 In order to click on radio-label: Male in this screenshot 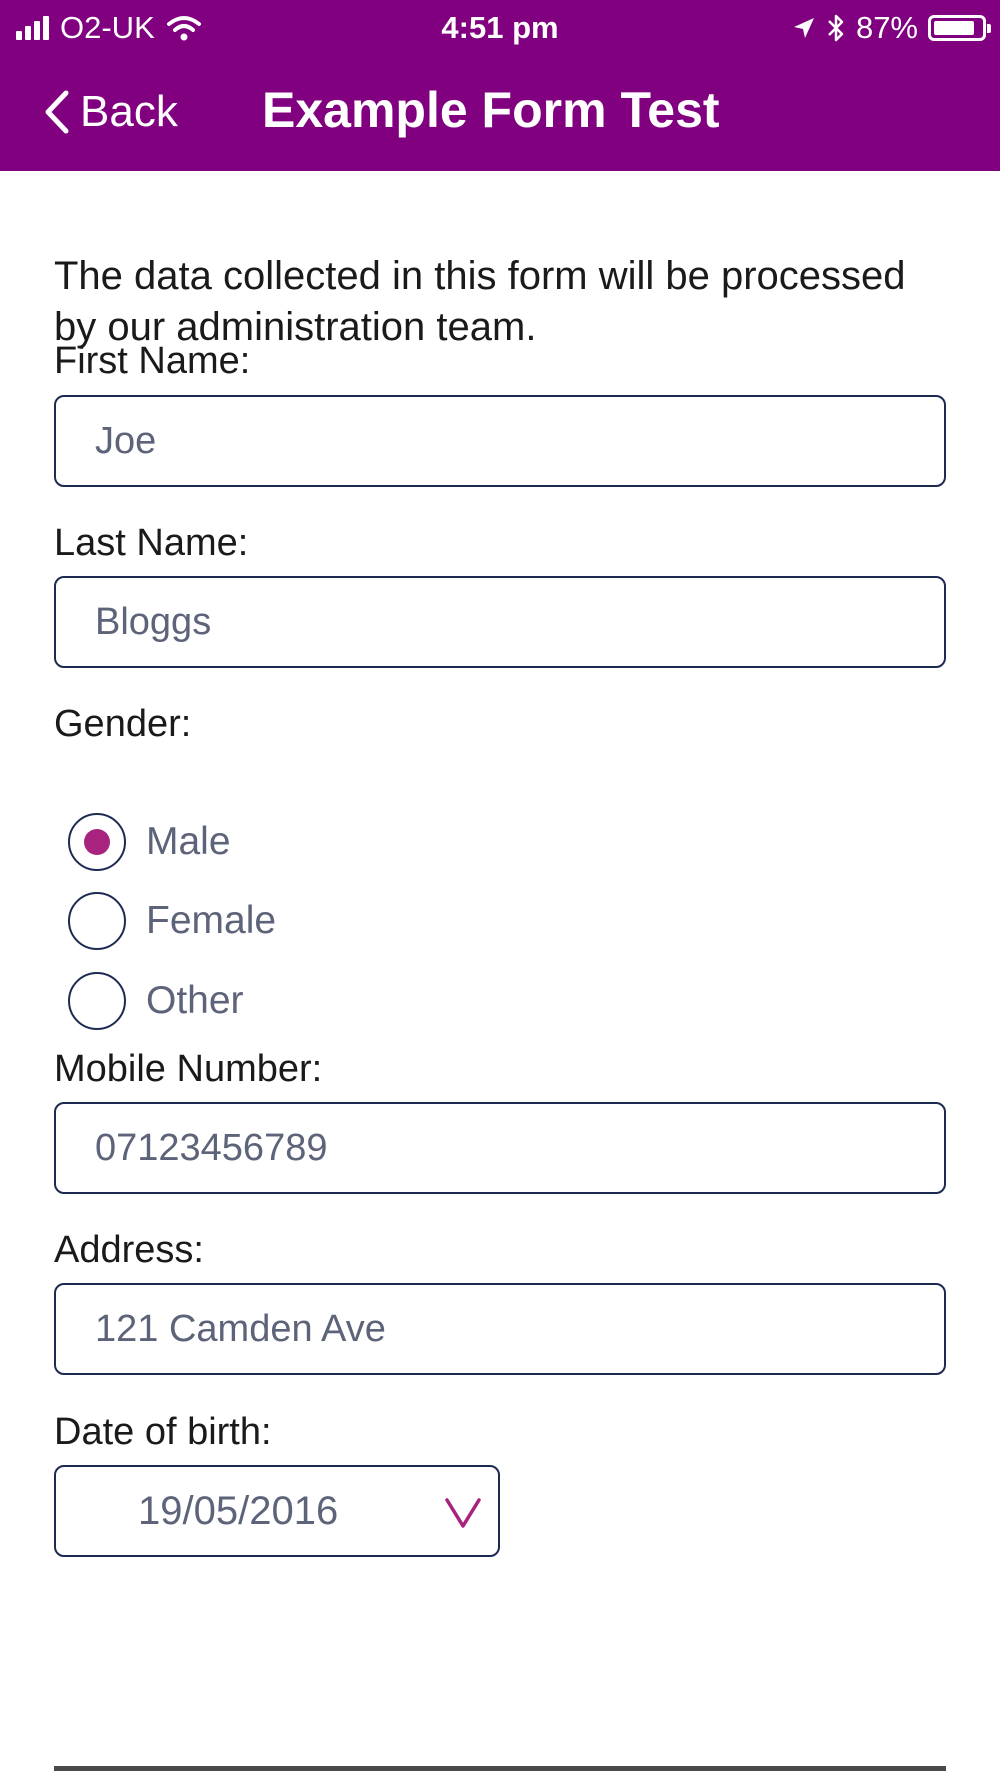, I will do `click(188, 841)`.